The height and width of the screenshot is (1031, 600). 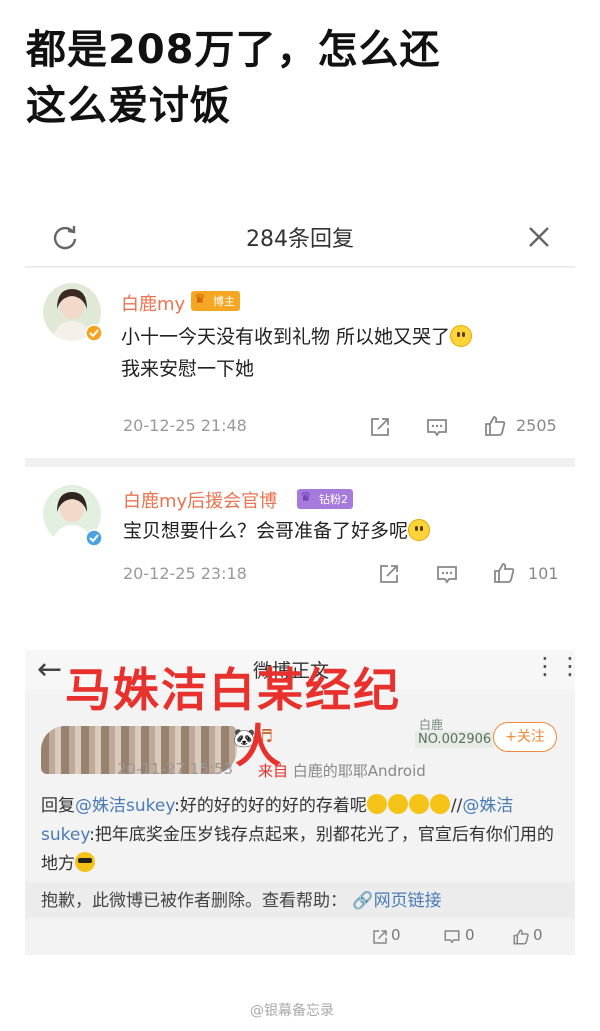 I want to click on comment-author: 白鹿my后援会官博, so click(x=200, y=500).